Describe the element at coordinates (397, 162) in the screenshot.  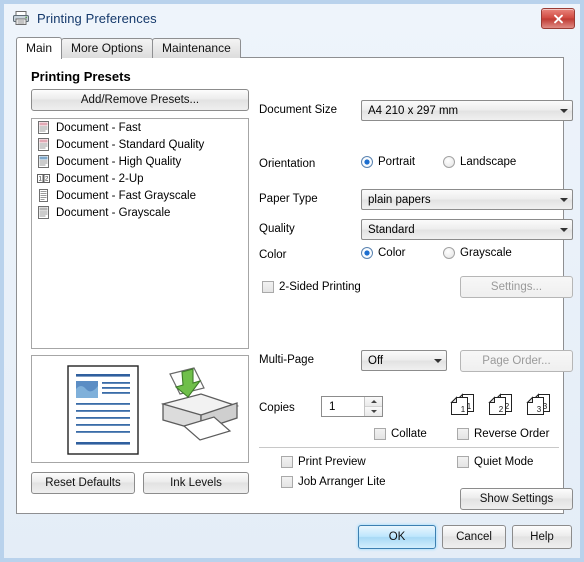
I see `orientation-portrait-label: Portrait` at that location.